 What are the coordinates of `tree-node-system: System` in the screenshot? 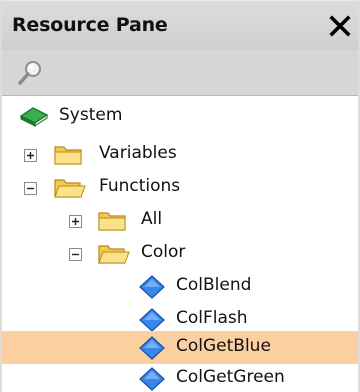 It's located at (180, 117).